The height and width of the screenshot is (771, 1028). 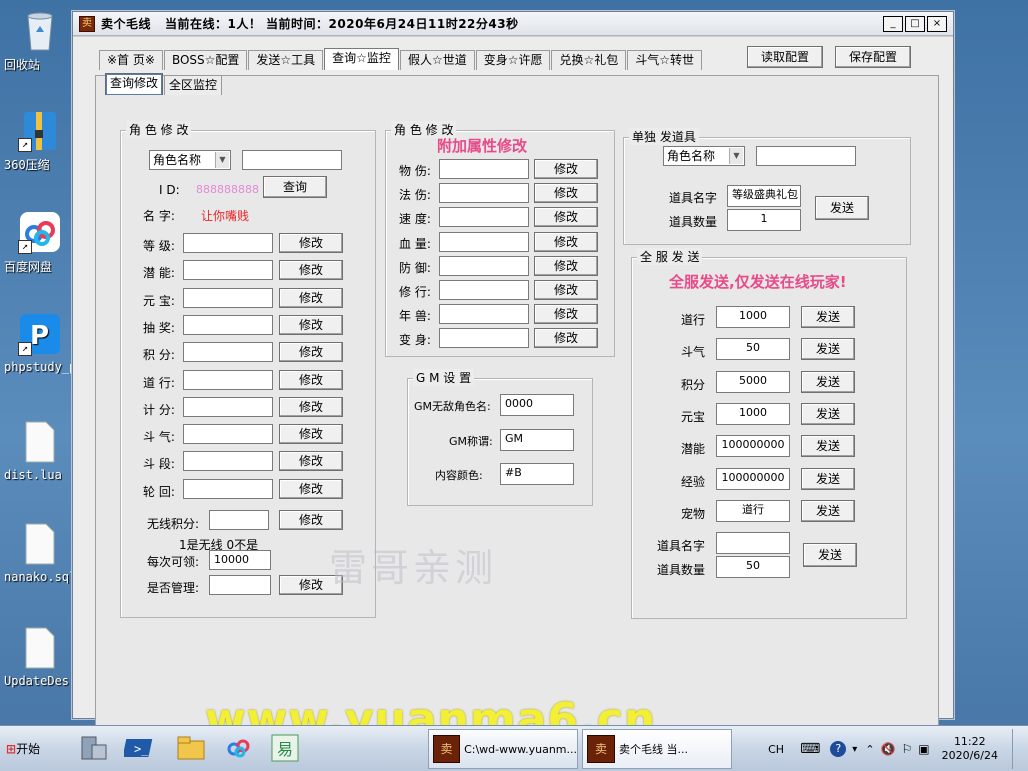 What do you see at coordinates (240, 585) in the screenshot?
I see `admin-input` at bounding box center [240, 585].